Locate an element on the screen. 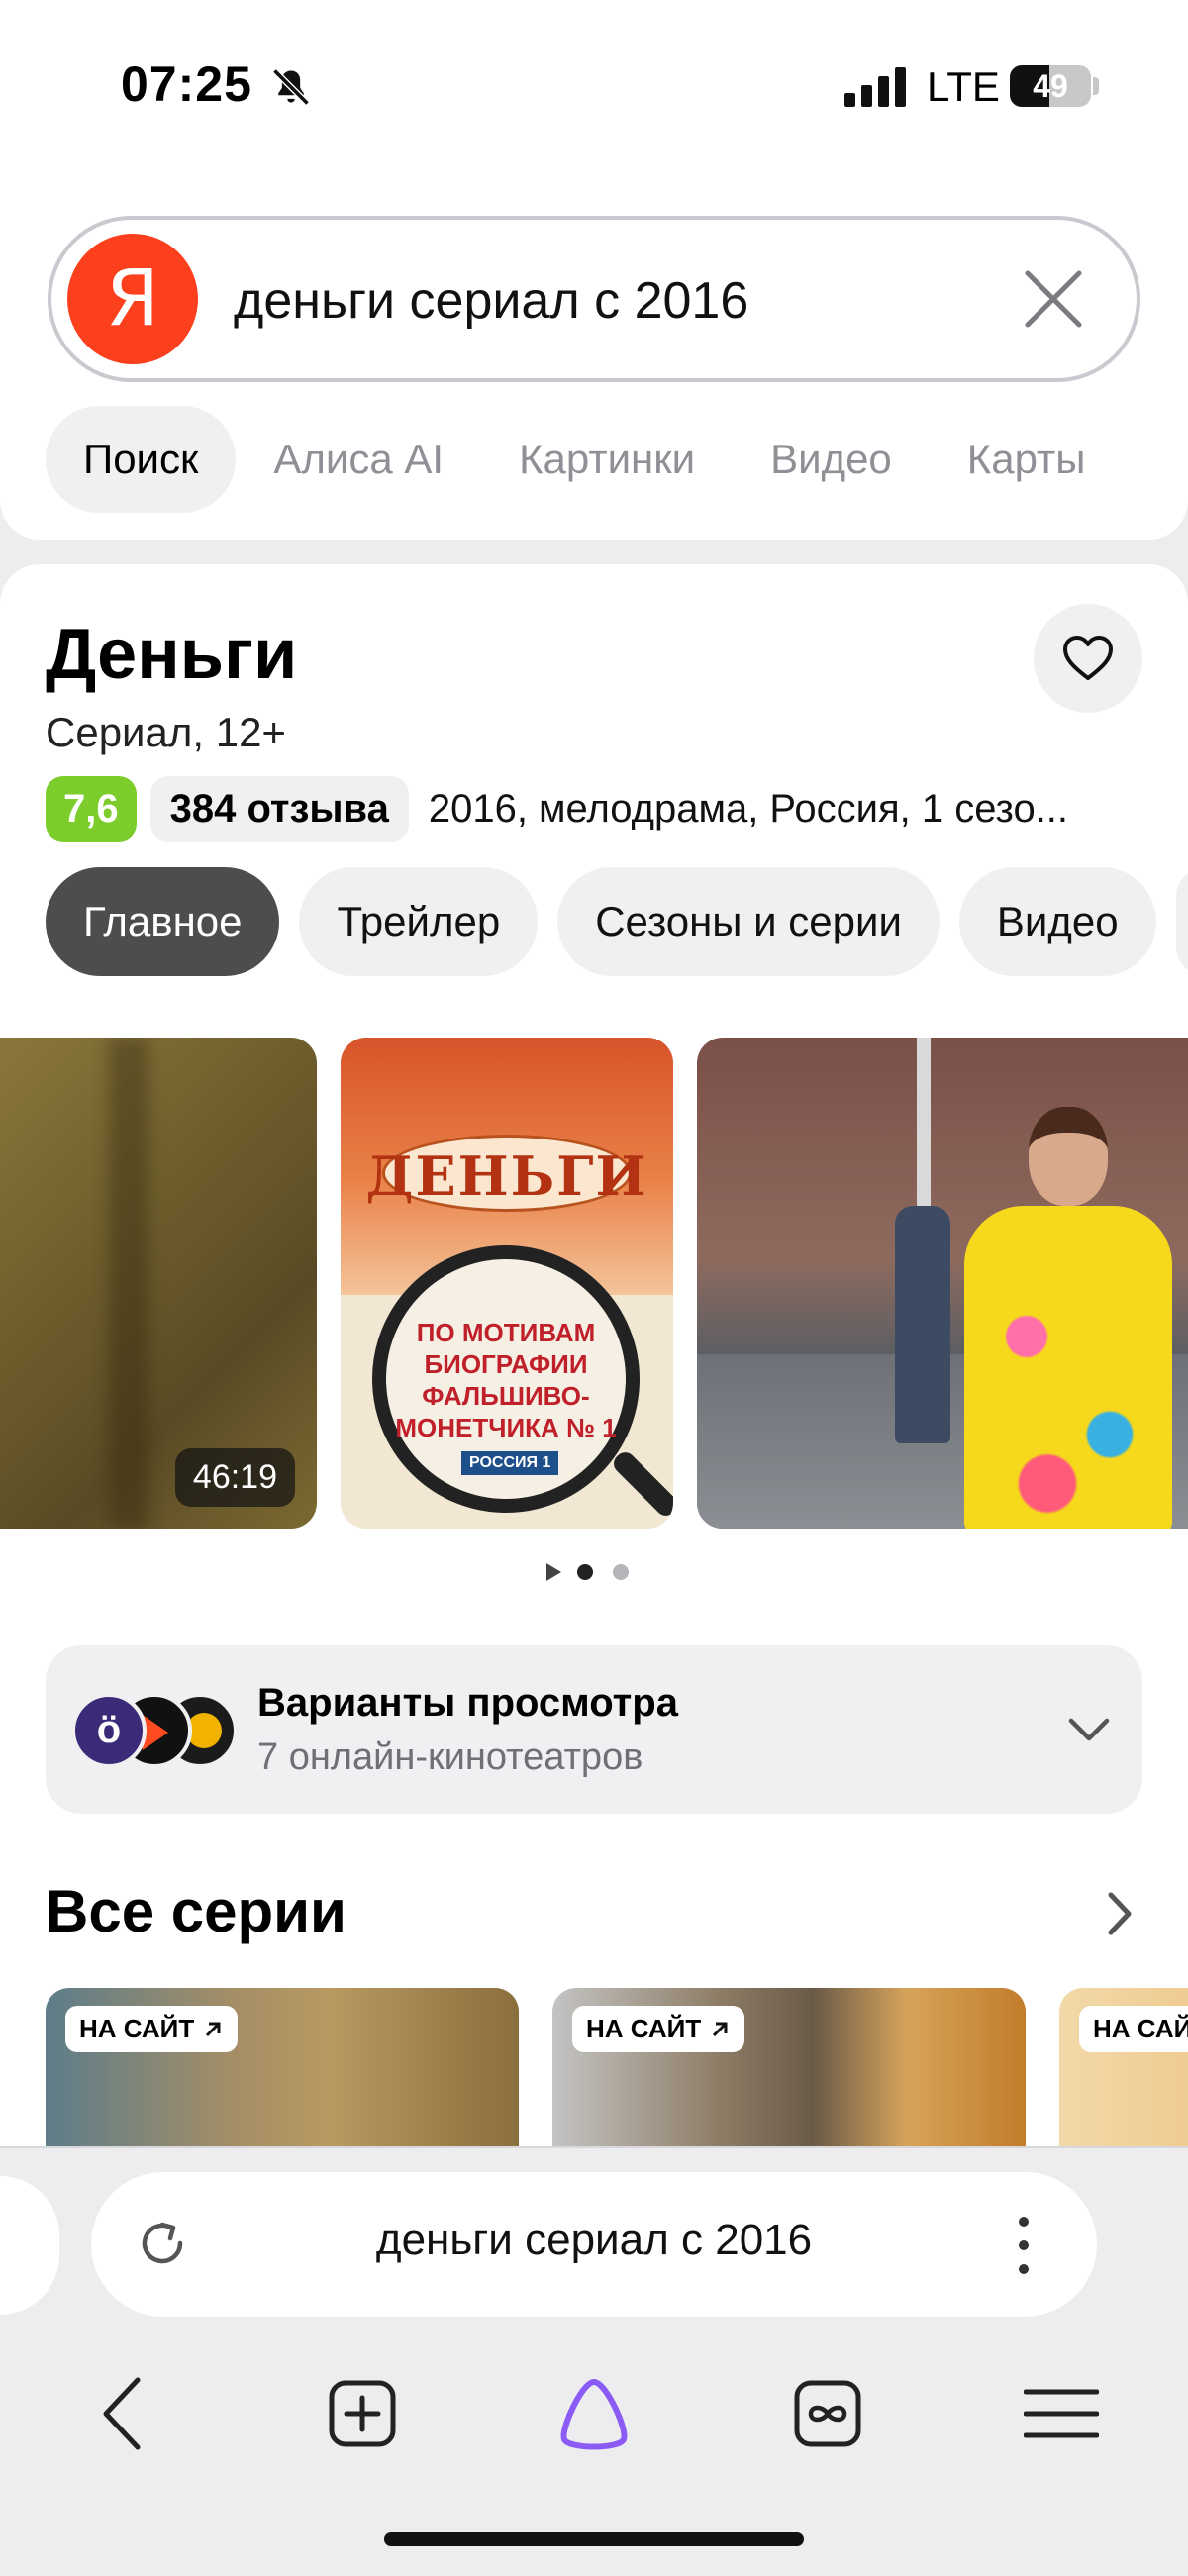 This screenshot has width=1188, height=2576. episodes-heading: Все серии is located at coordinates (196, 1911).